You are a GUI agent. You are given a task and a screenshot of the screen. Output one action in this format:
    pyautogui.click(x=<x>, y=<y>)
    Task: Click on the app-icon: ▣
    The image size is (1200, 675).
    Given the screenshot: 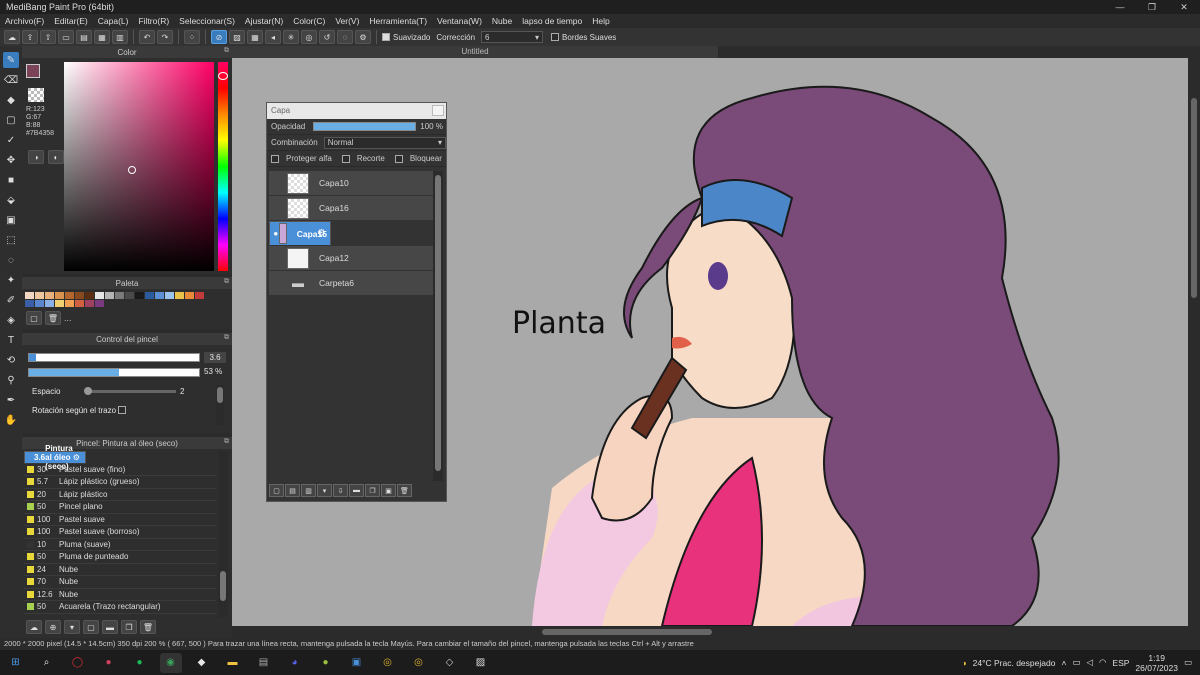 What is the action you would take?
    pyautogui.click(x=357, y=663)
    